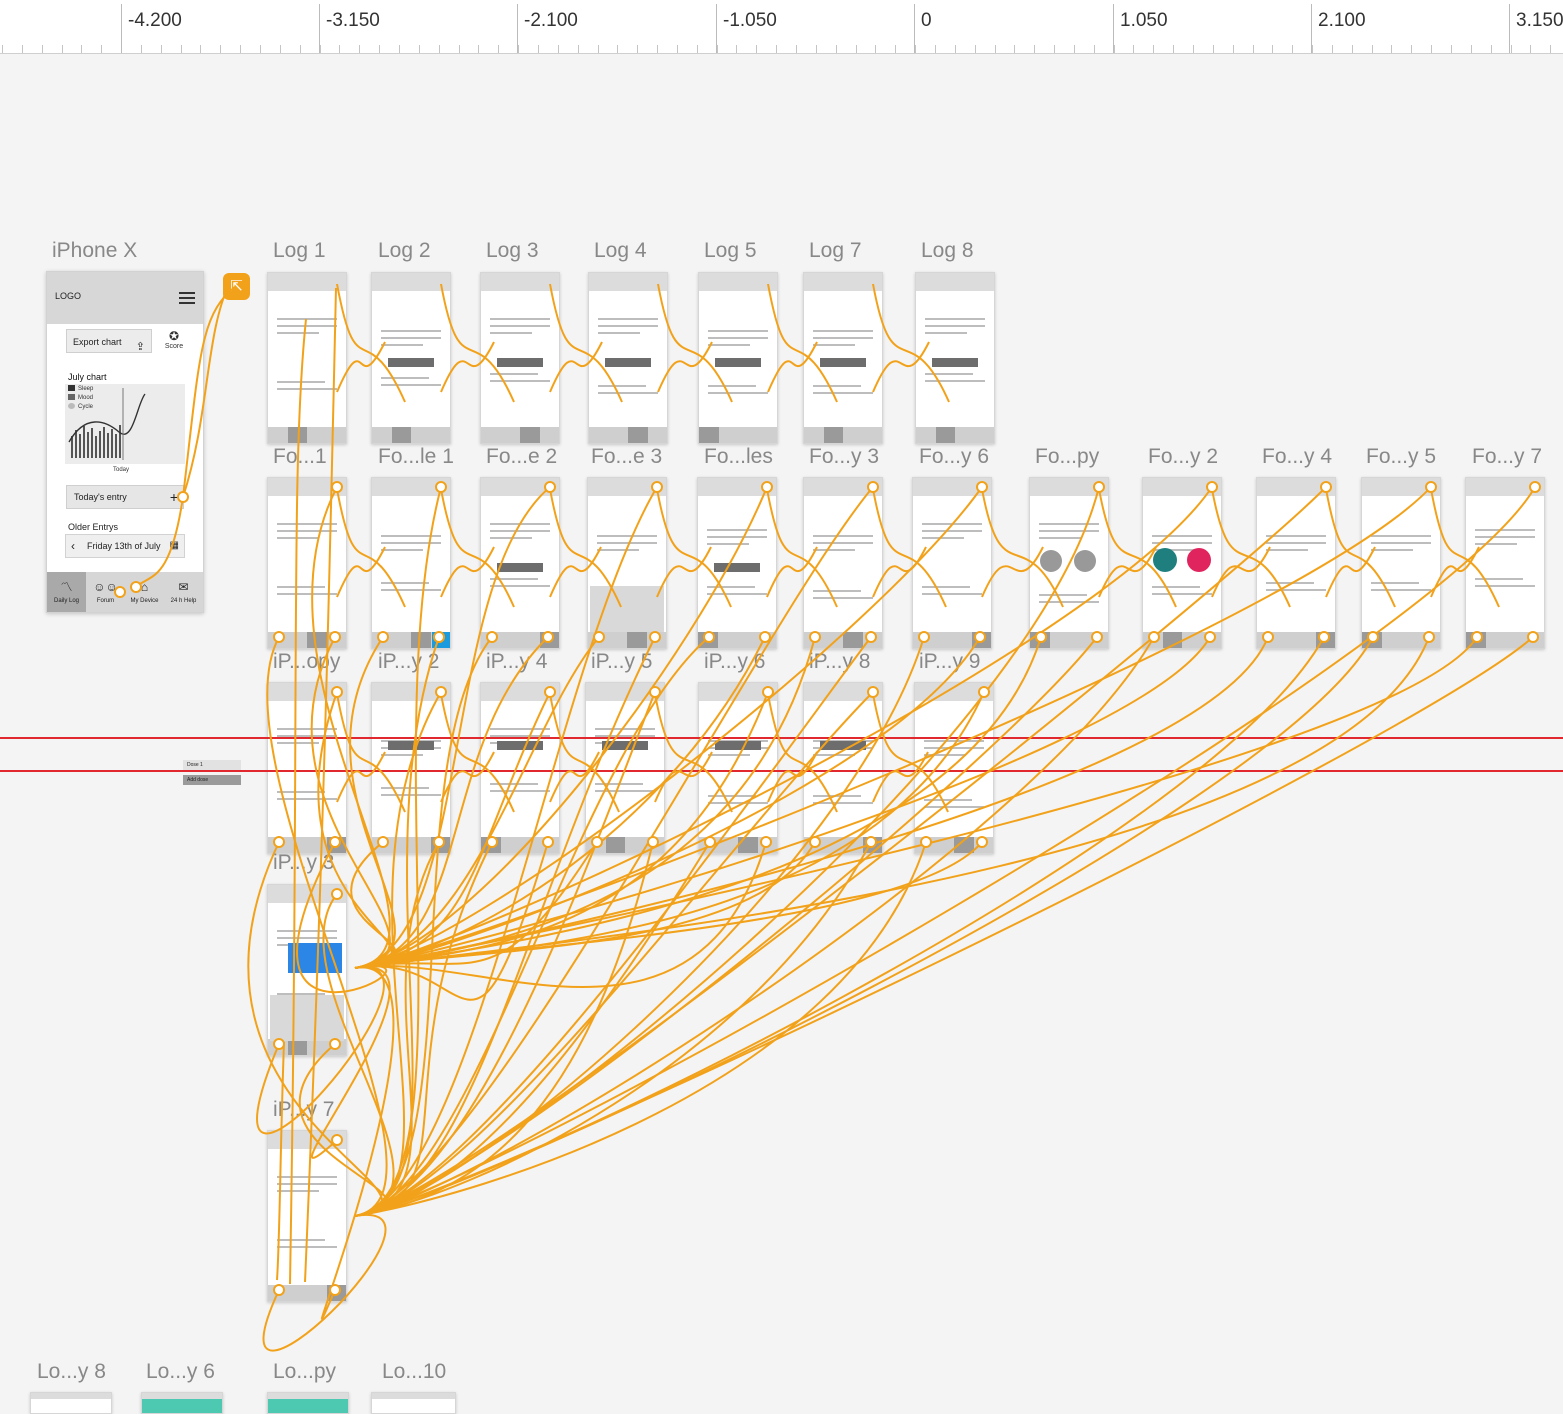  What do you see at coordinates (353, 20) in the screenshot?
I see `ruler-label: -3.150` at bounding box center [353, 20].